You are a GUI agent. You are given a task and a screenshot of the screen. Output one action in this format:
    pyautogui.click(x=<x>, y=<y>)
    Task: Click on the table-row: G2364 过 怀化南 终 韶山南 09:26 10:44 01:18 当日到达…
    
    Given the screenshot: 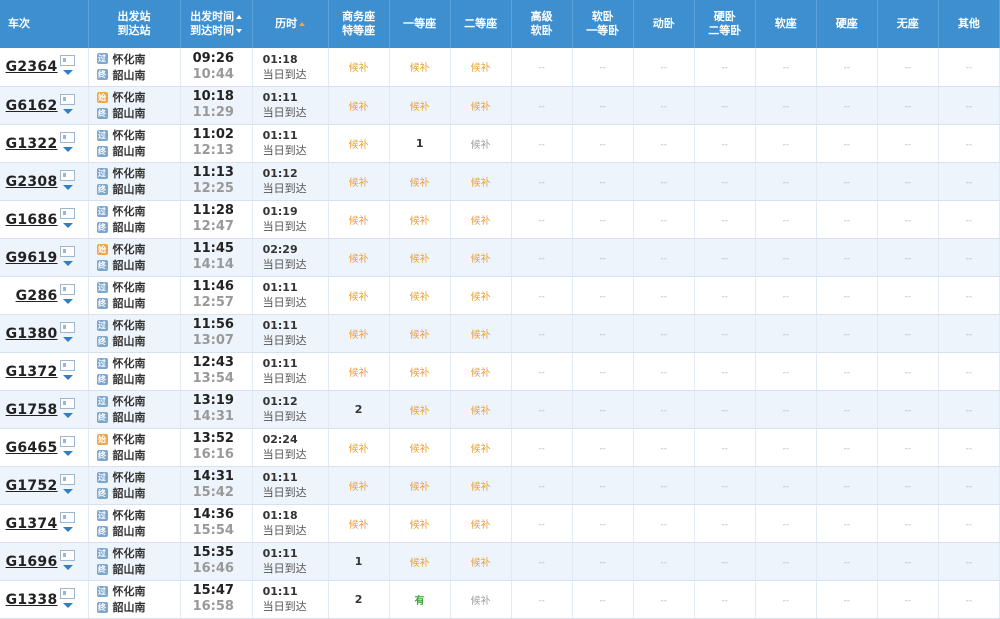 What is the action you would take?
    pyautogui.click(x=500, y=67)
    